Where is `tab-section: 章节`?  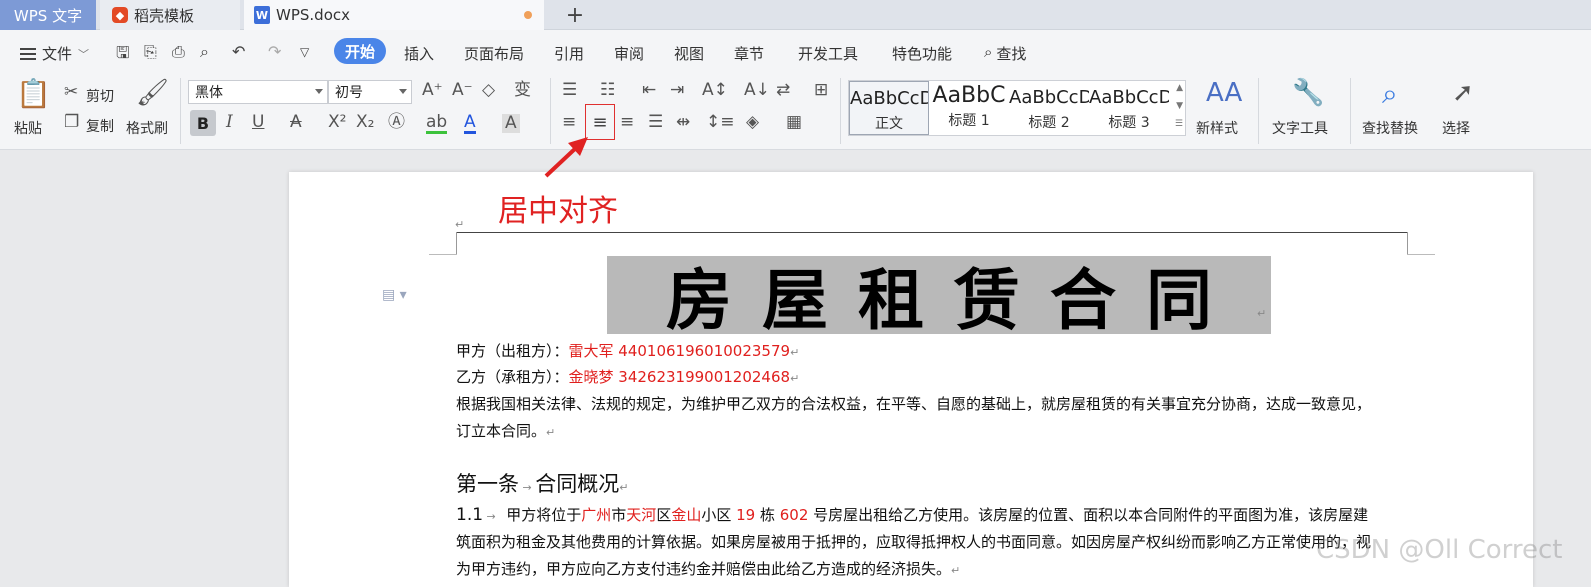
tab-section: 章节 is located at coordinates (749, 53).